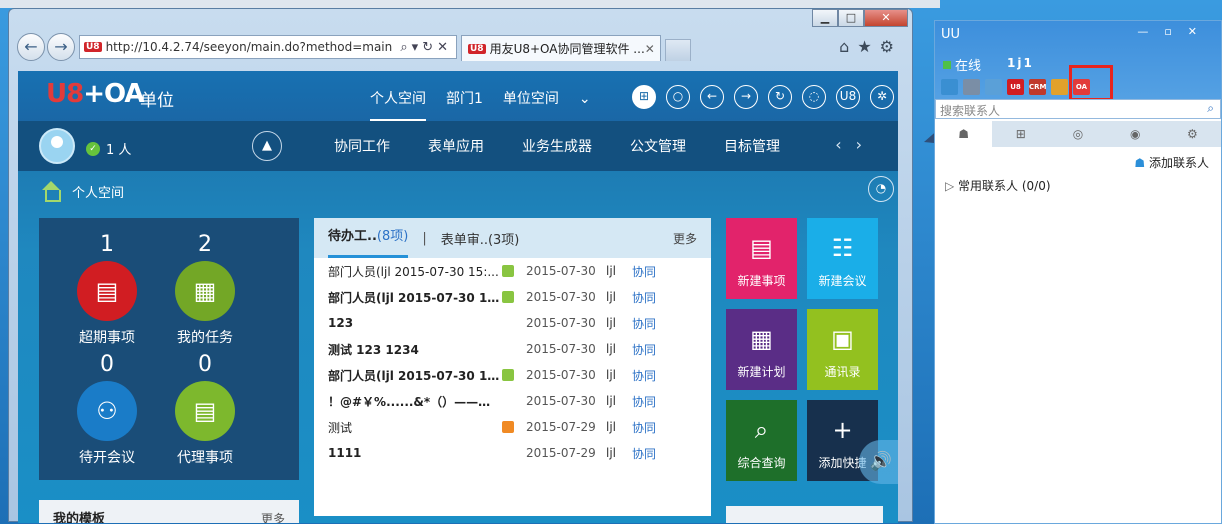  Describe the element at coordinates (414, 323) in the screenshot. I see `item-title: 123` at that location.